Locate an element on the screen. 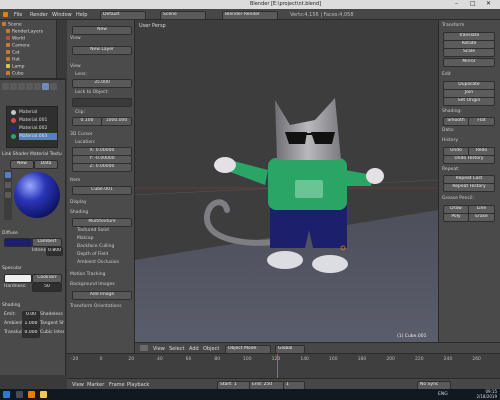 The image size is (500, 400). add-menu: Add is located at coordinates (194, 349).